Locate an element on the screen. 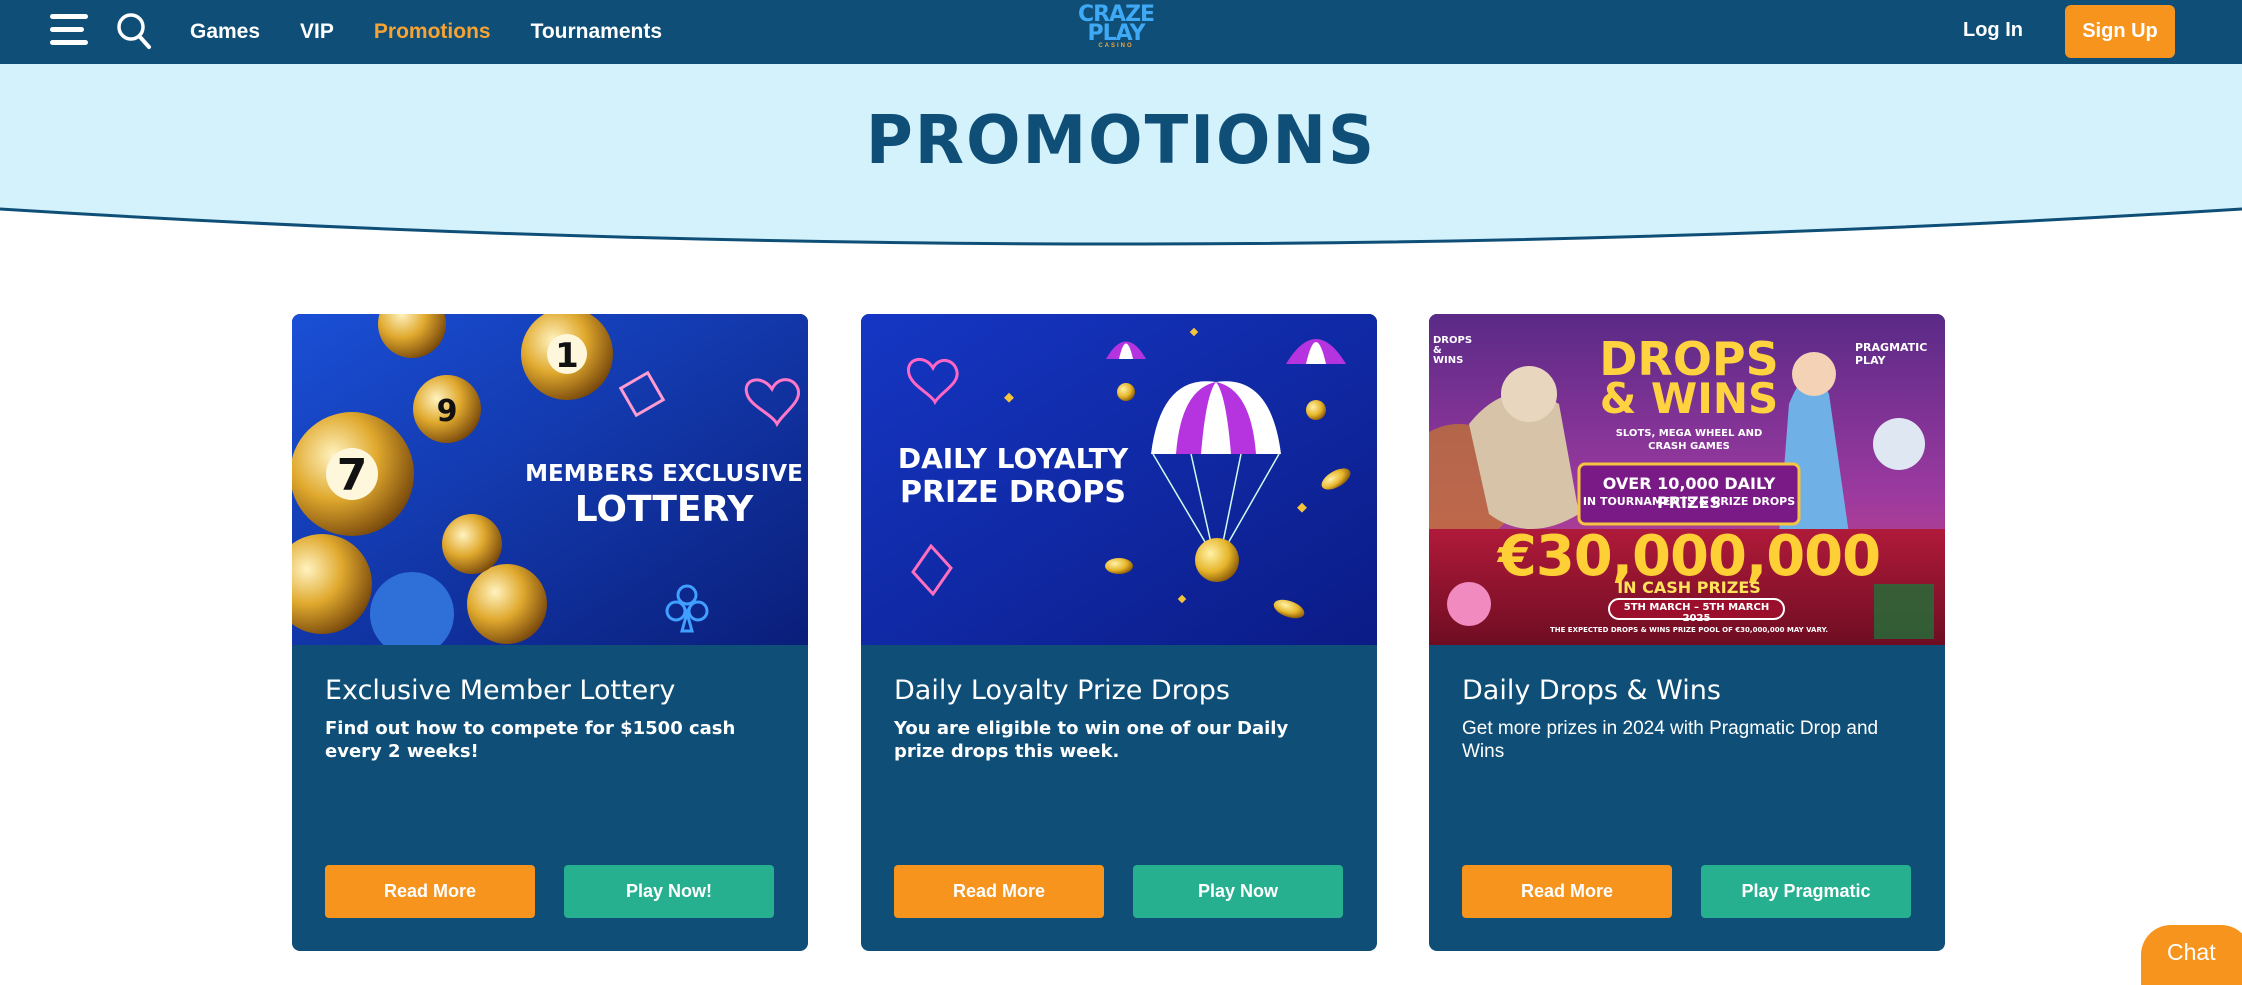 This screenshot has width=2242, height=985. card-title: Daily Drops & Wins is located at coordinates (1591, 690).